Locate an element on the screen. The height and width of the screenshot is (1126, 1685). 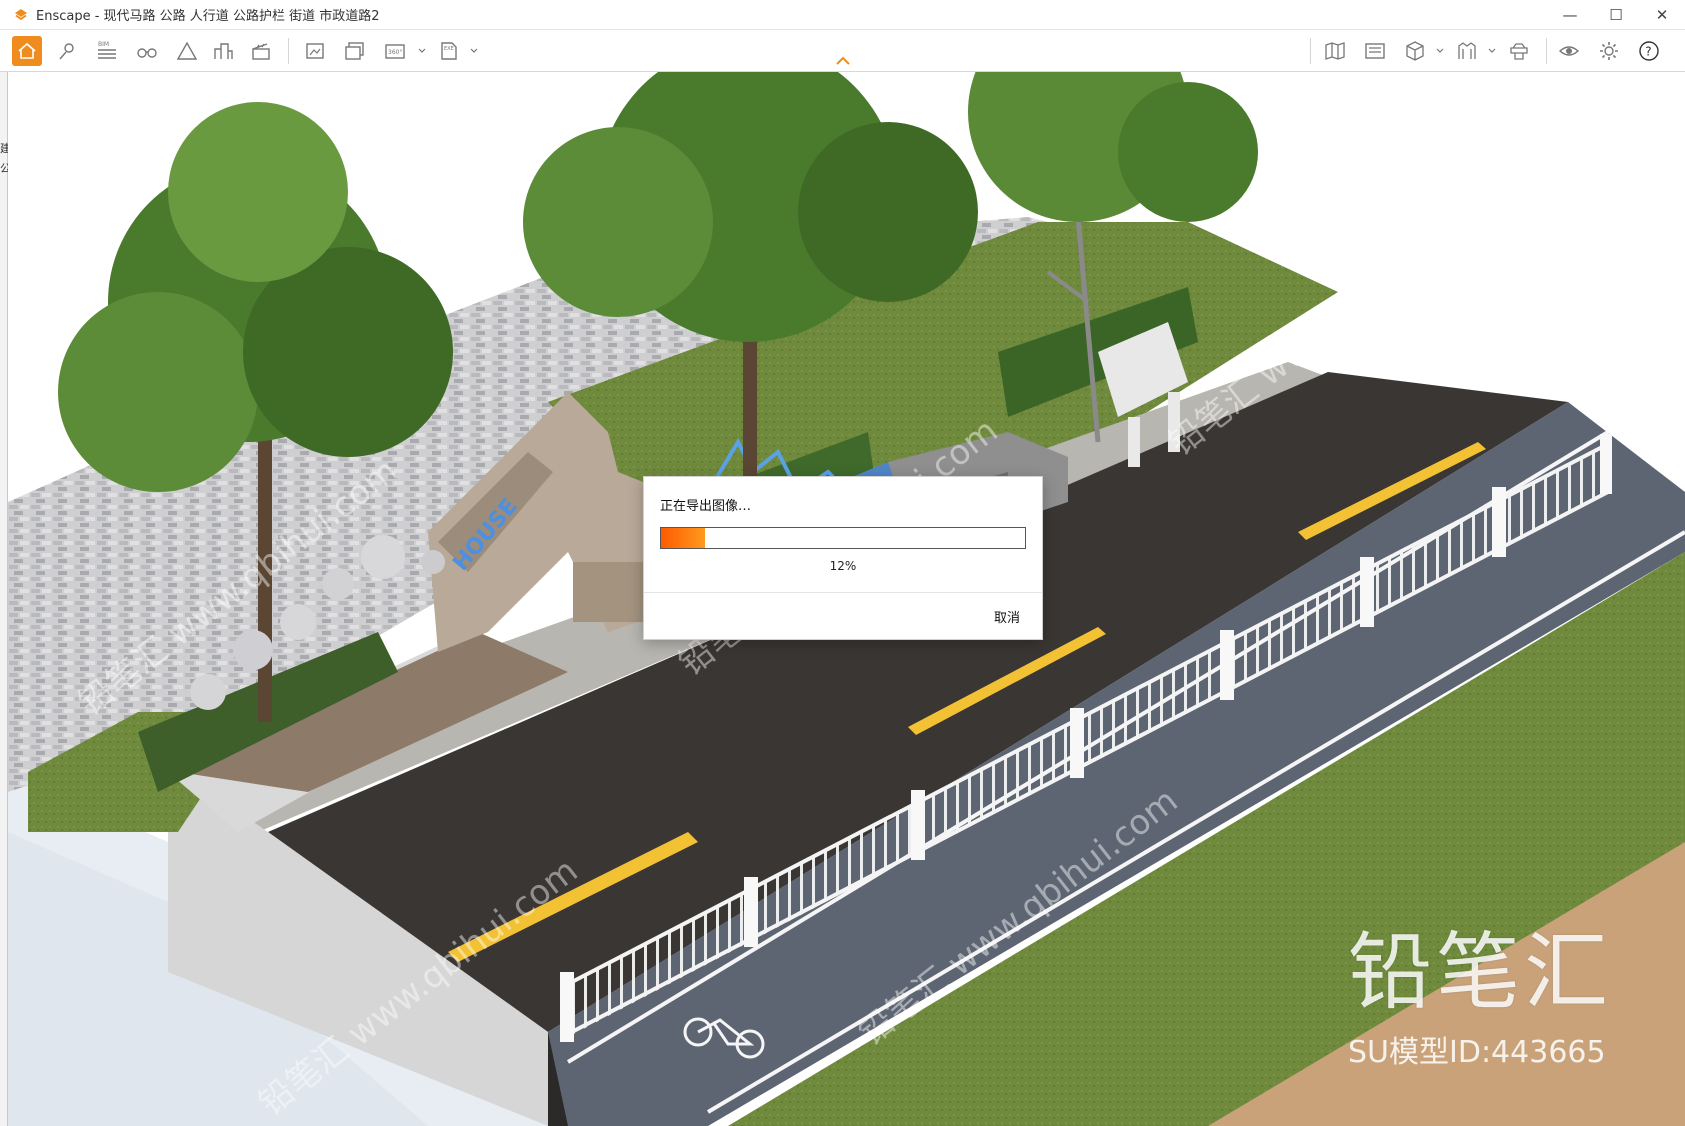
map-icon is located at coordinates (1335, 51).